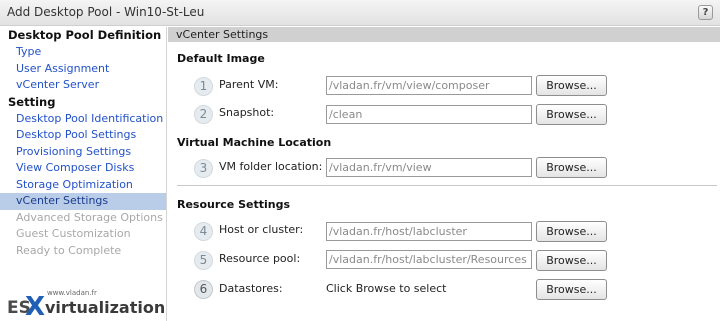  Describe the element at coordinates (203, 260) in the screenshot. I see `step-number-5: 5` at that location.